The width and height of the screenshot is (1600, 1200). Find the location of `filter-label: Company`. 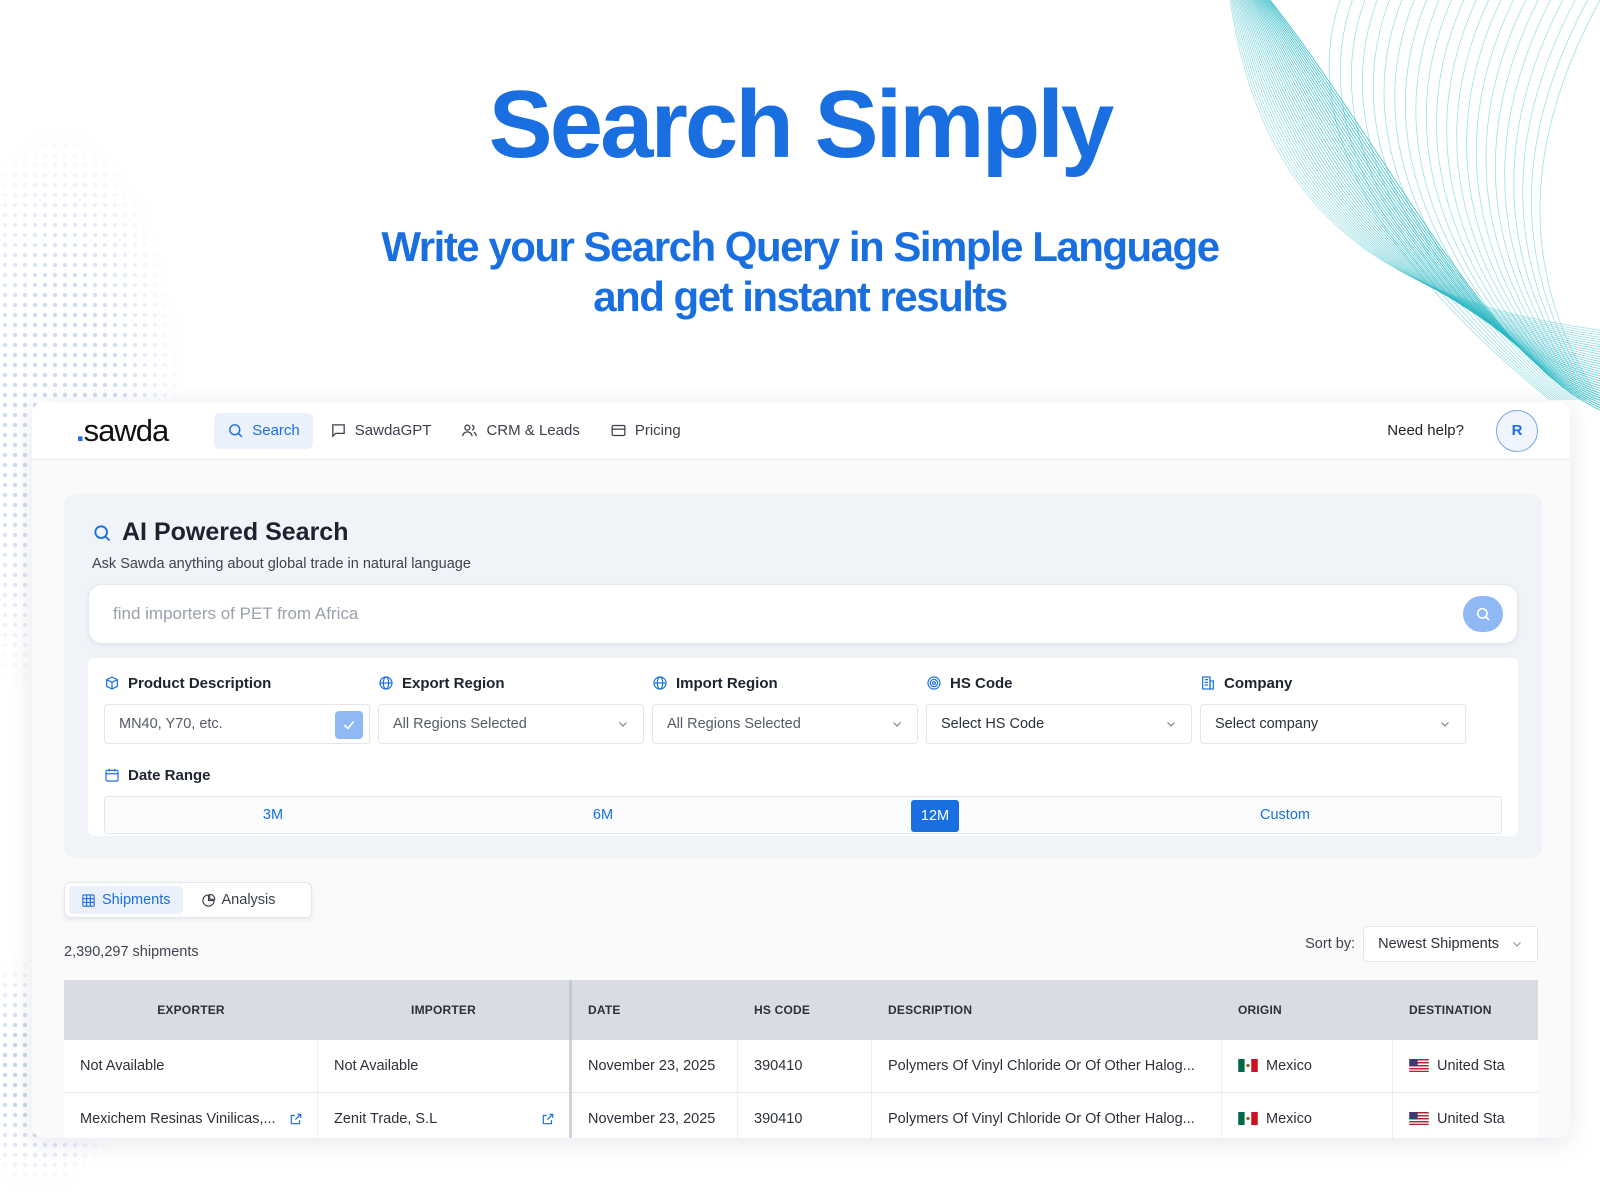

filter-label: Company is located at coordinates (1333, 683).